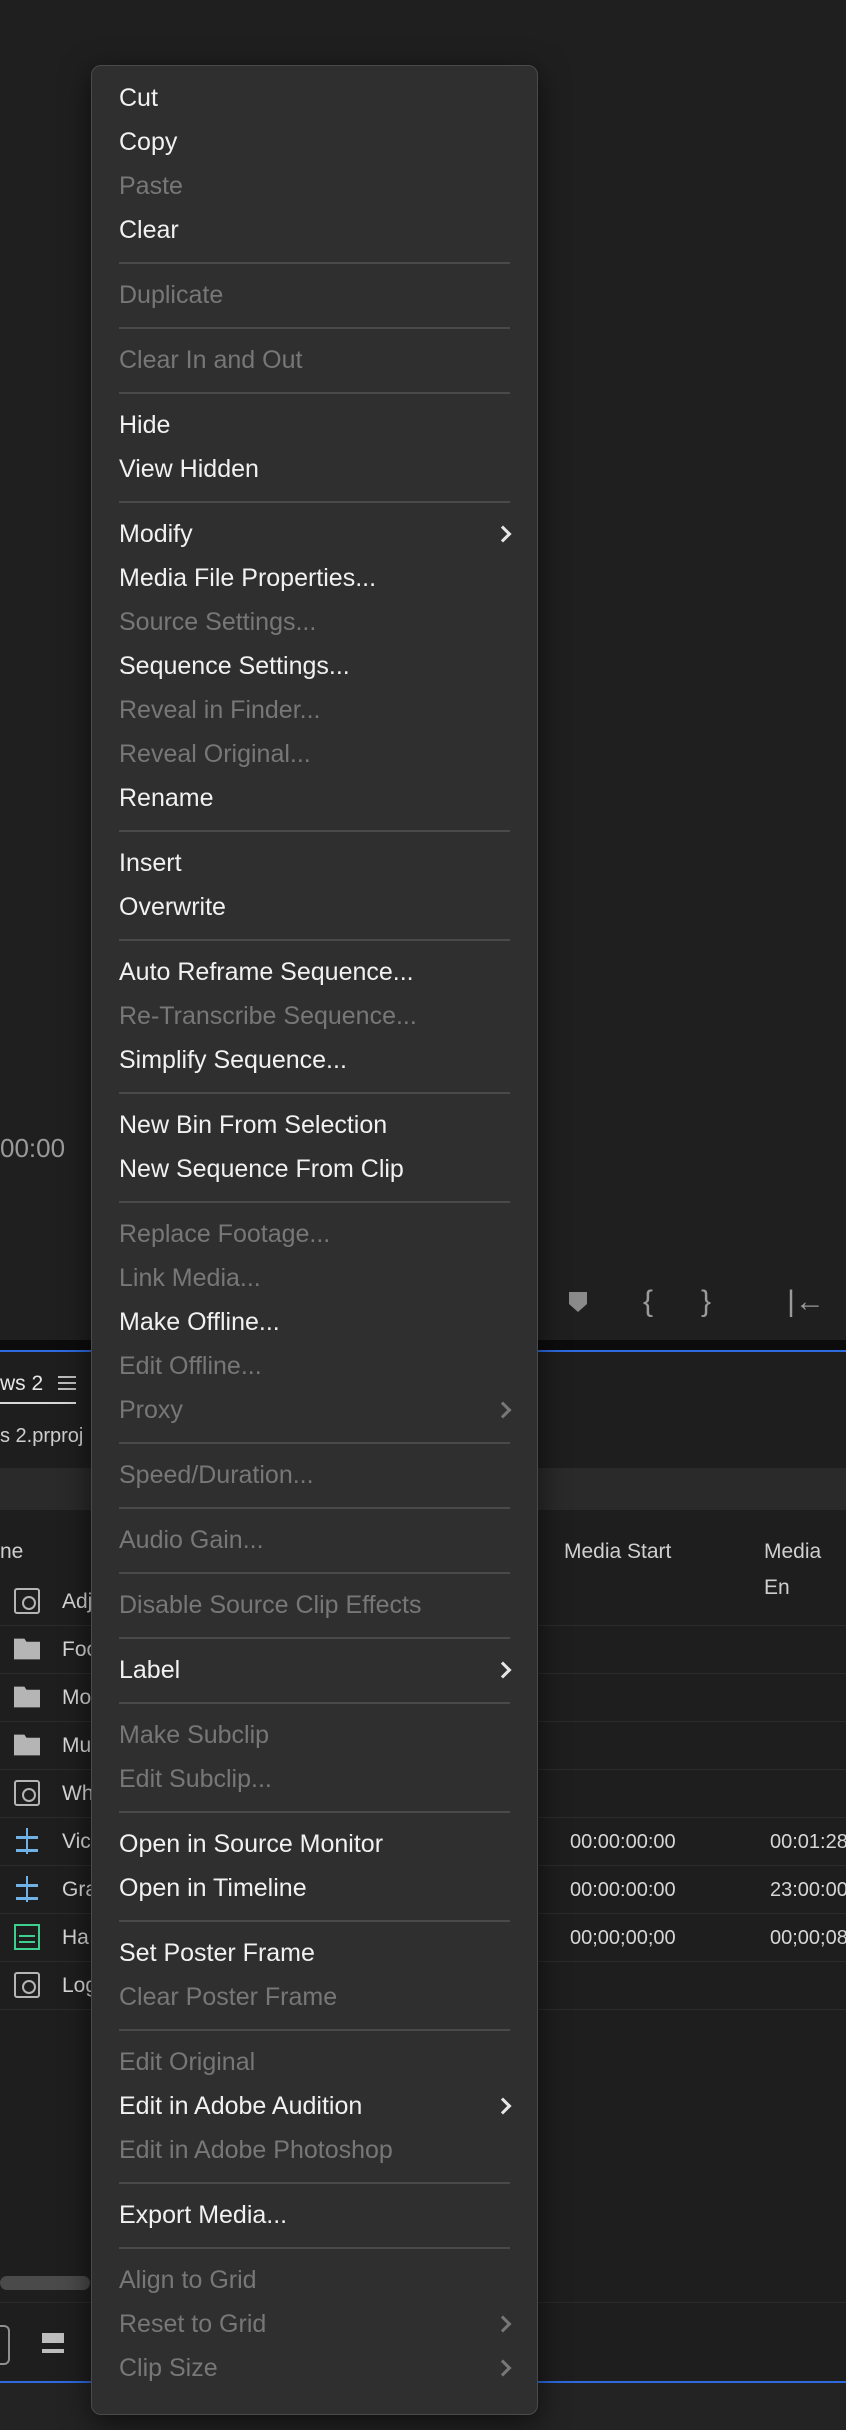 The image size is (846, 2430). I want to click on project-item-media-start: 00:00:00:00, so click(623, 1890).